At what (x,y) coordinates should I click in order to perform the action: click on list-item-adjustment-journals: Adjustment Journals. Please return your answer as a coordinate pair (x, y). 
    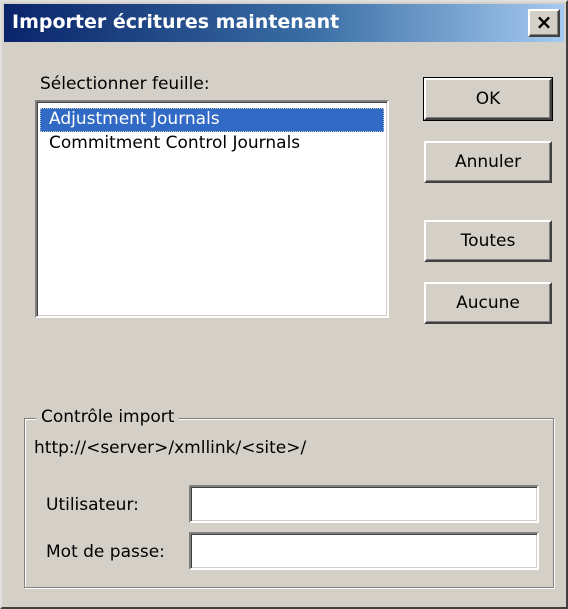
    Looking at the image, I should click on (212, 120).